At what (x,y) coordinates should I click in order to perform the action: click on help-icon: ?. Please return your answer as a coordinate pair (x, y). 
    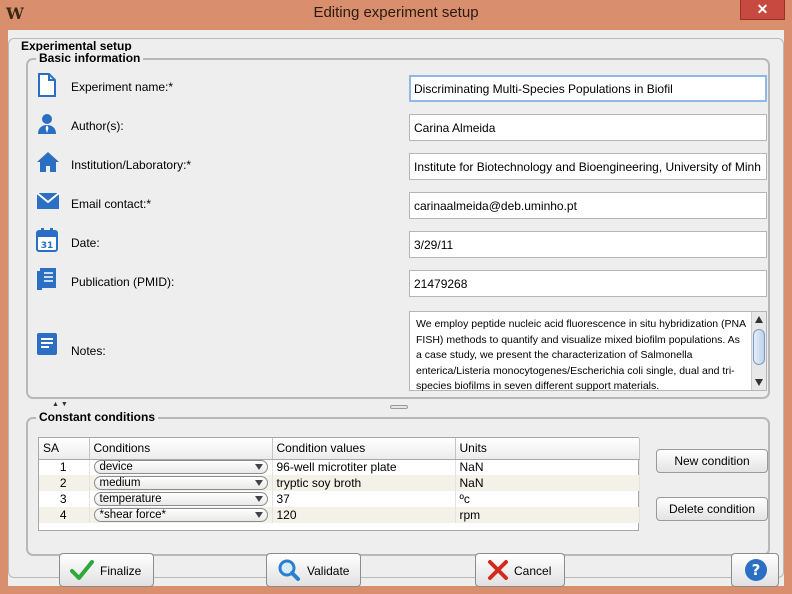
    Looking at the image, I should click on (756, 569).